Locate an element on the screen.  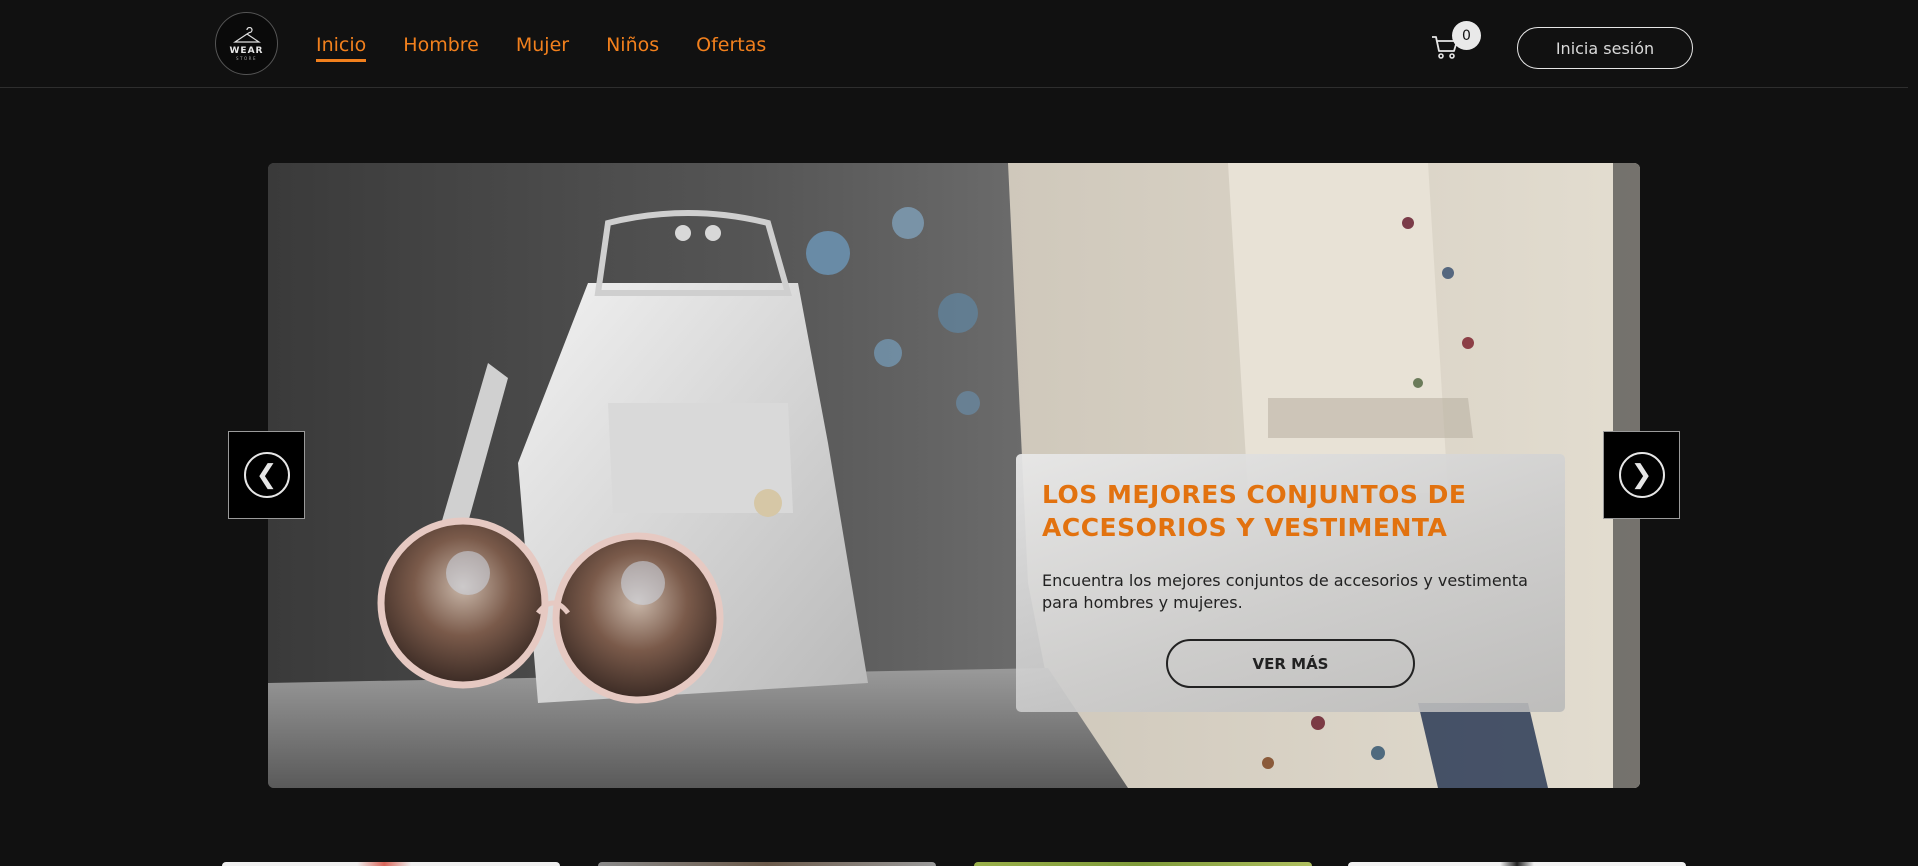
logo-subword: STORE is located at coordinates (246, 58).